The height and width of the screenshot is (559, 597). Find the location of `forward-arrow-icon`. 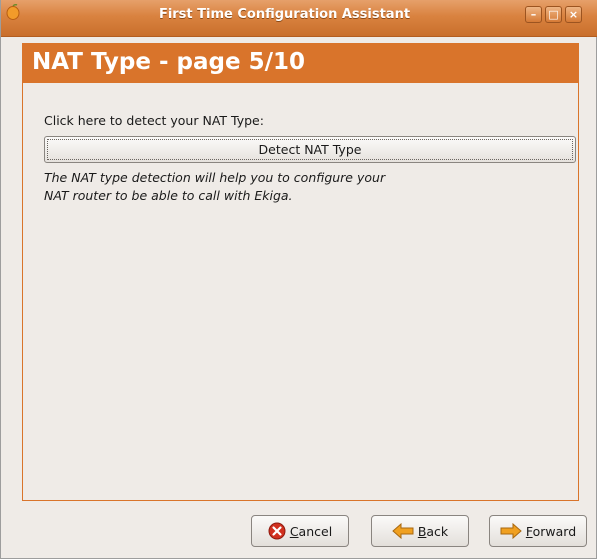

forward-arrow-icon is located at coordinates (511, 531).